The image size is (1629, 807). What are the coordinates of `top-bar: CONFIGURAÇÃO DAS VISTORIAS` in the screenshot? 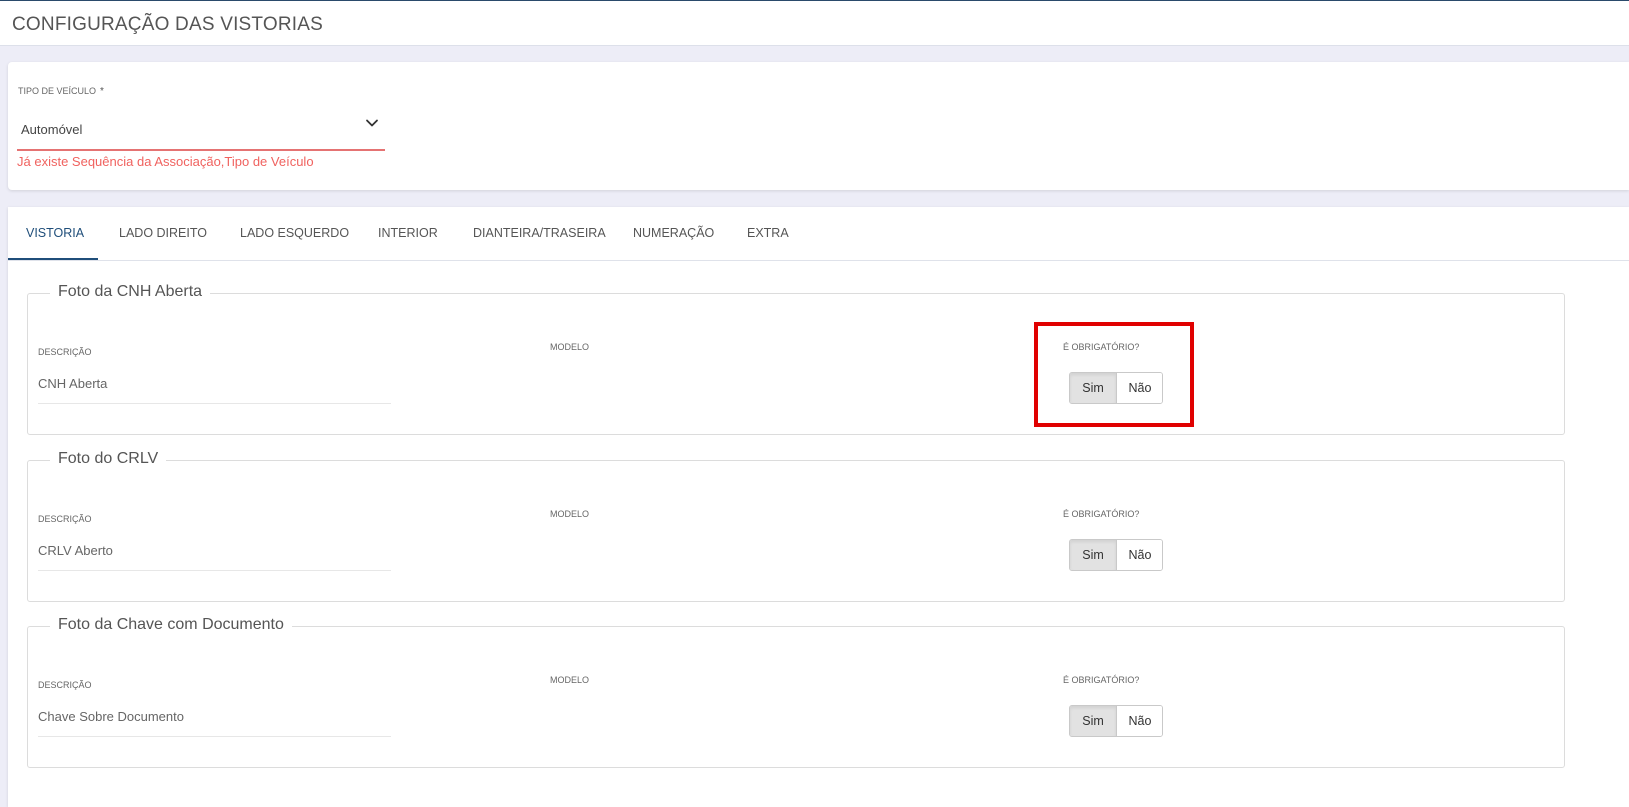 It's located at (814, 23).